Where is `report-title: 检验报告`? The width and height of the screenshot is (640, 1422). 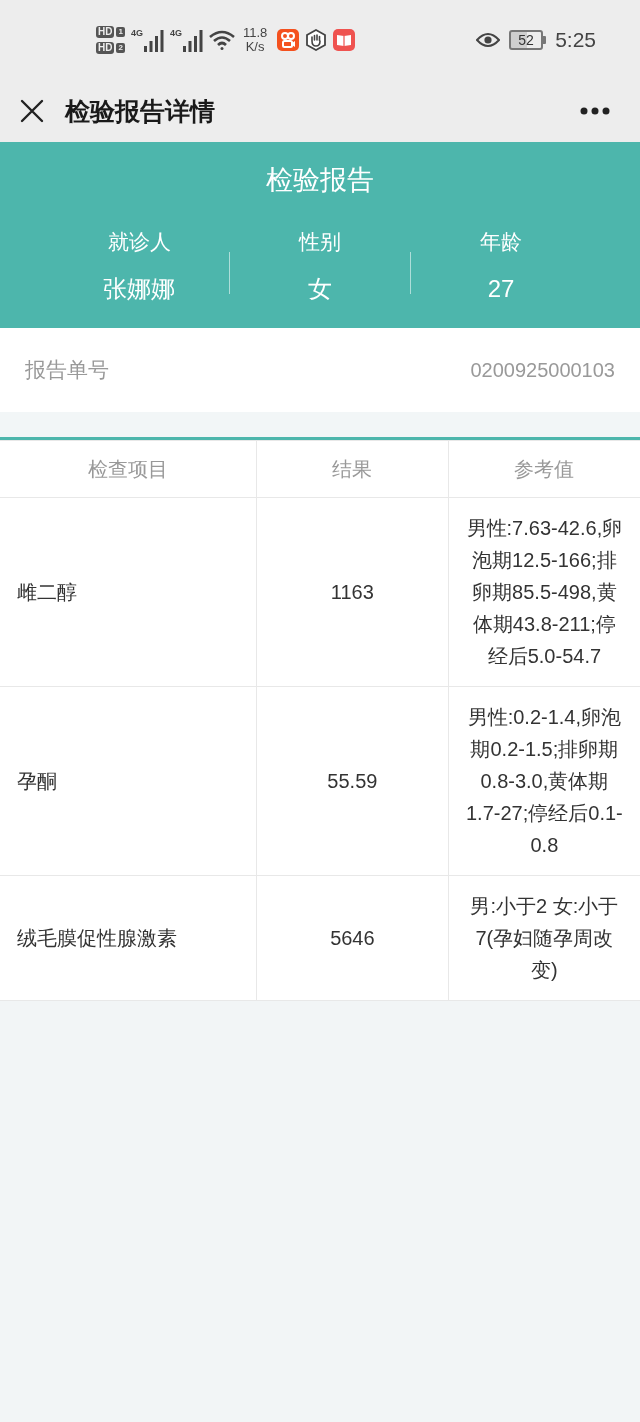 report-title: 检验报告 is located at coordinates (320, 180).